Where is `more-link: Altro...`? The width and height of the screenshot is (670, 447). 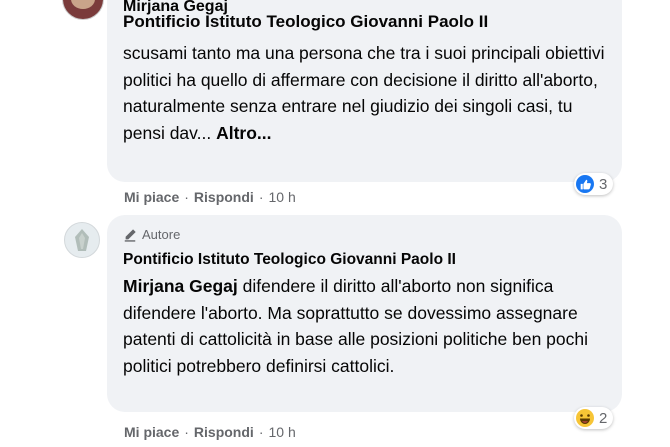 more-link: Altro... is located at coordinates (243, 133).